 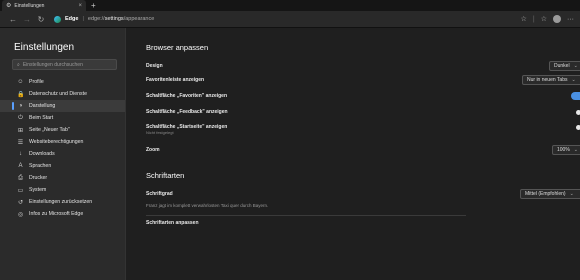 What do you see at coordinates (62, 106) in the screenshot?
I see `sidebar-item-2: ◑ Darstellung` at bounding box center [62, 106].